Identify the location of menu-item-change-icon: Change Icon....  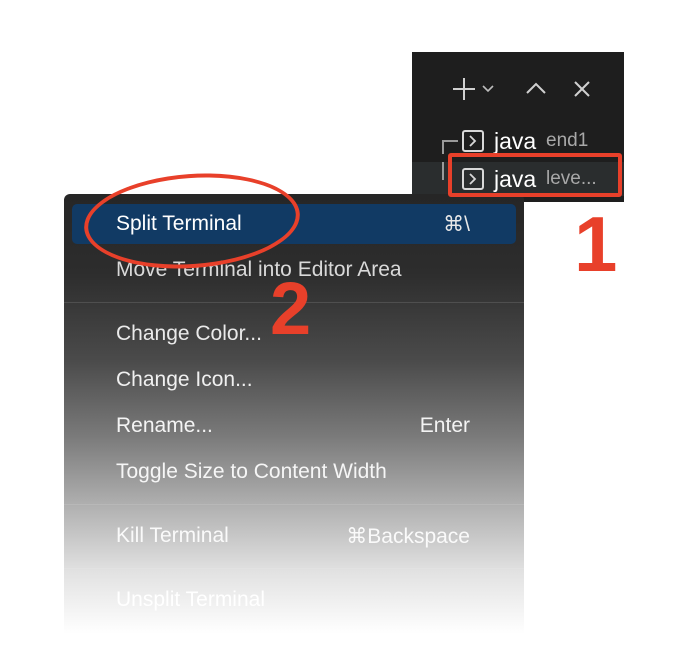
(294, 380).